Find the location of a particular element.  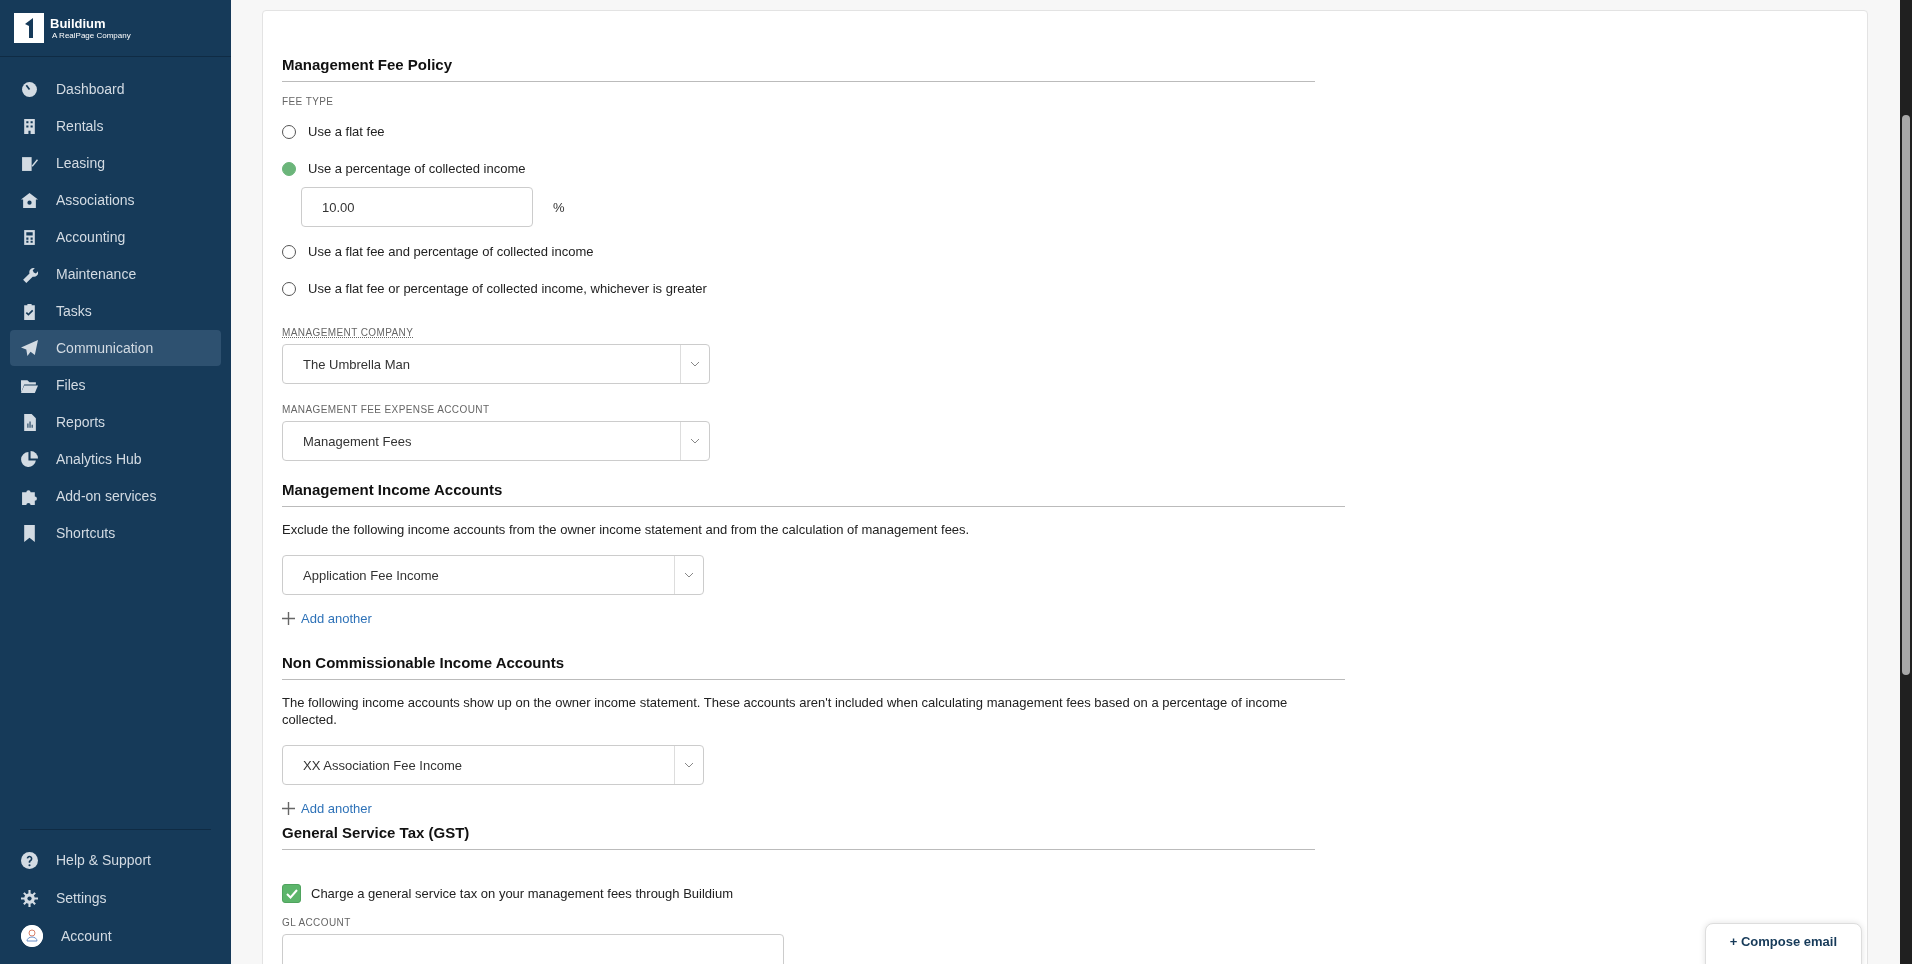

radio-label: Use a flat fee and percentage of collected income is located at coordinates (451, 251).